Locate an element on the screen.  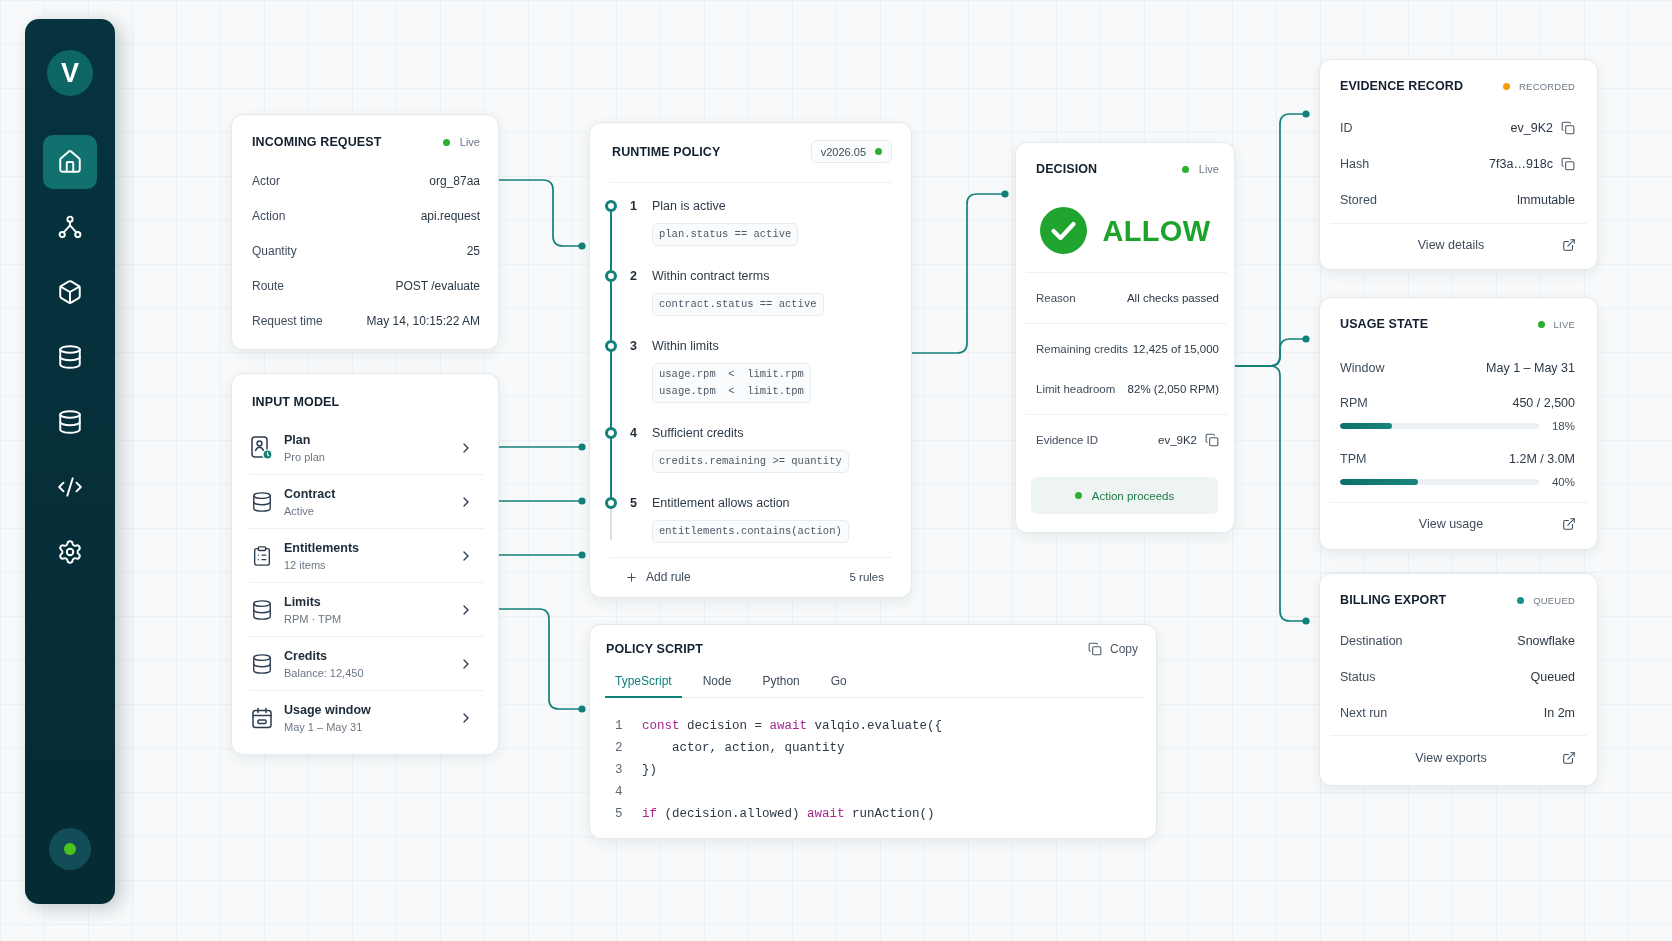
card-title: USAGE STATE is located at coordinates (1384, 324).